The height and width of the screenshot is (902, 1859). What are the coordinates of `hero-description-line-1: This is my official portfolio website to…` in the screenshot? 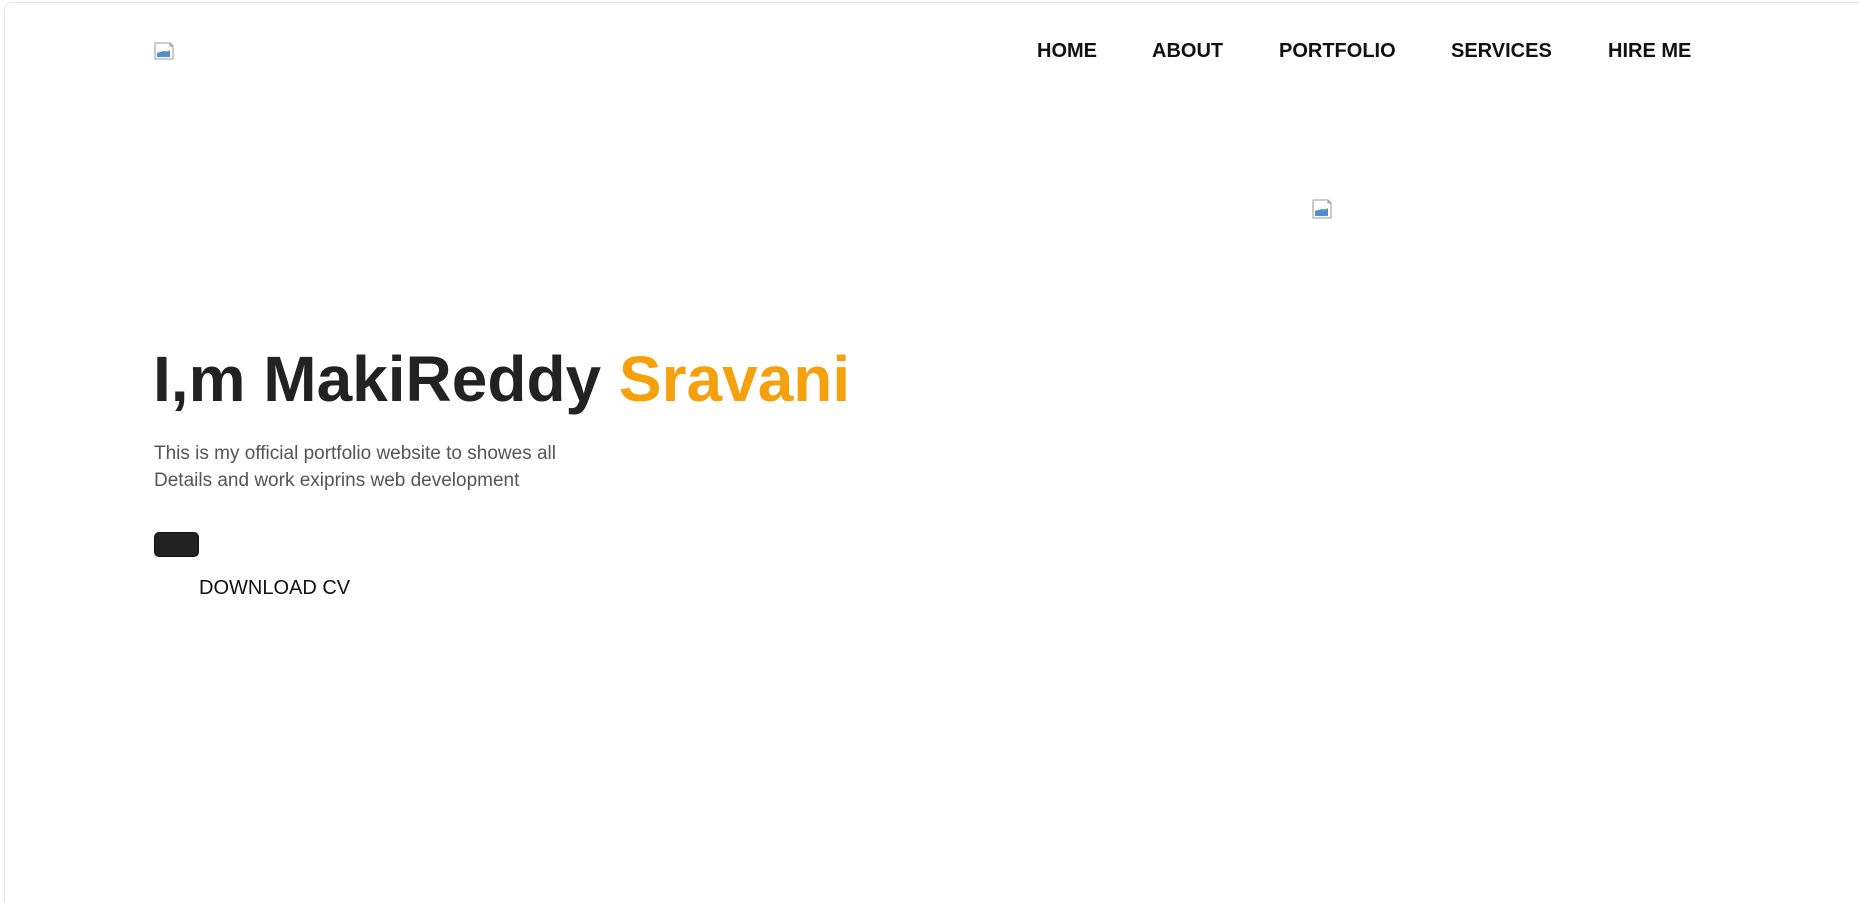 It's located at (355, 453).